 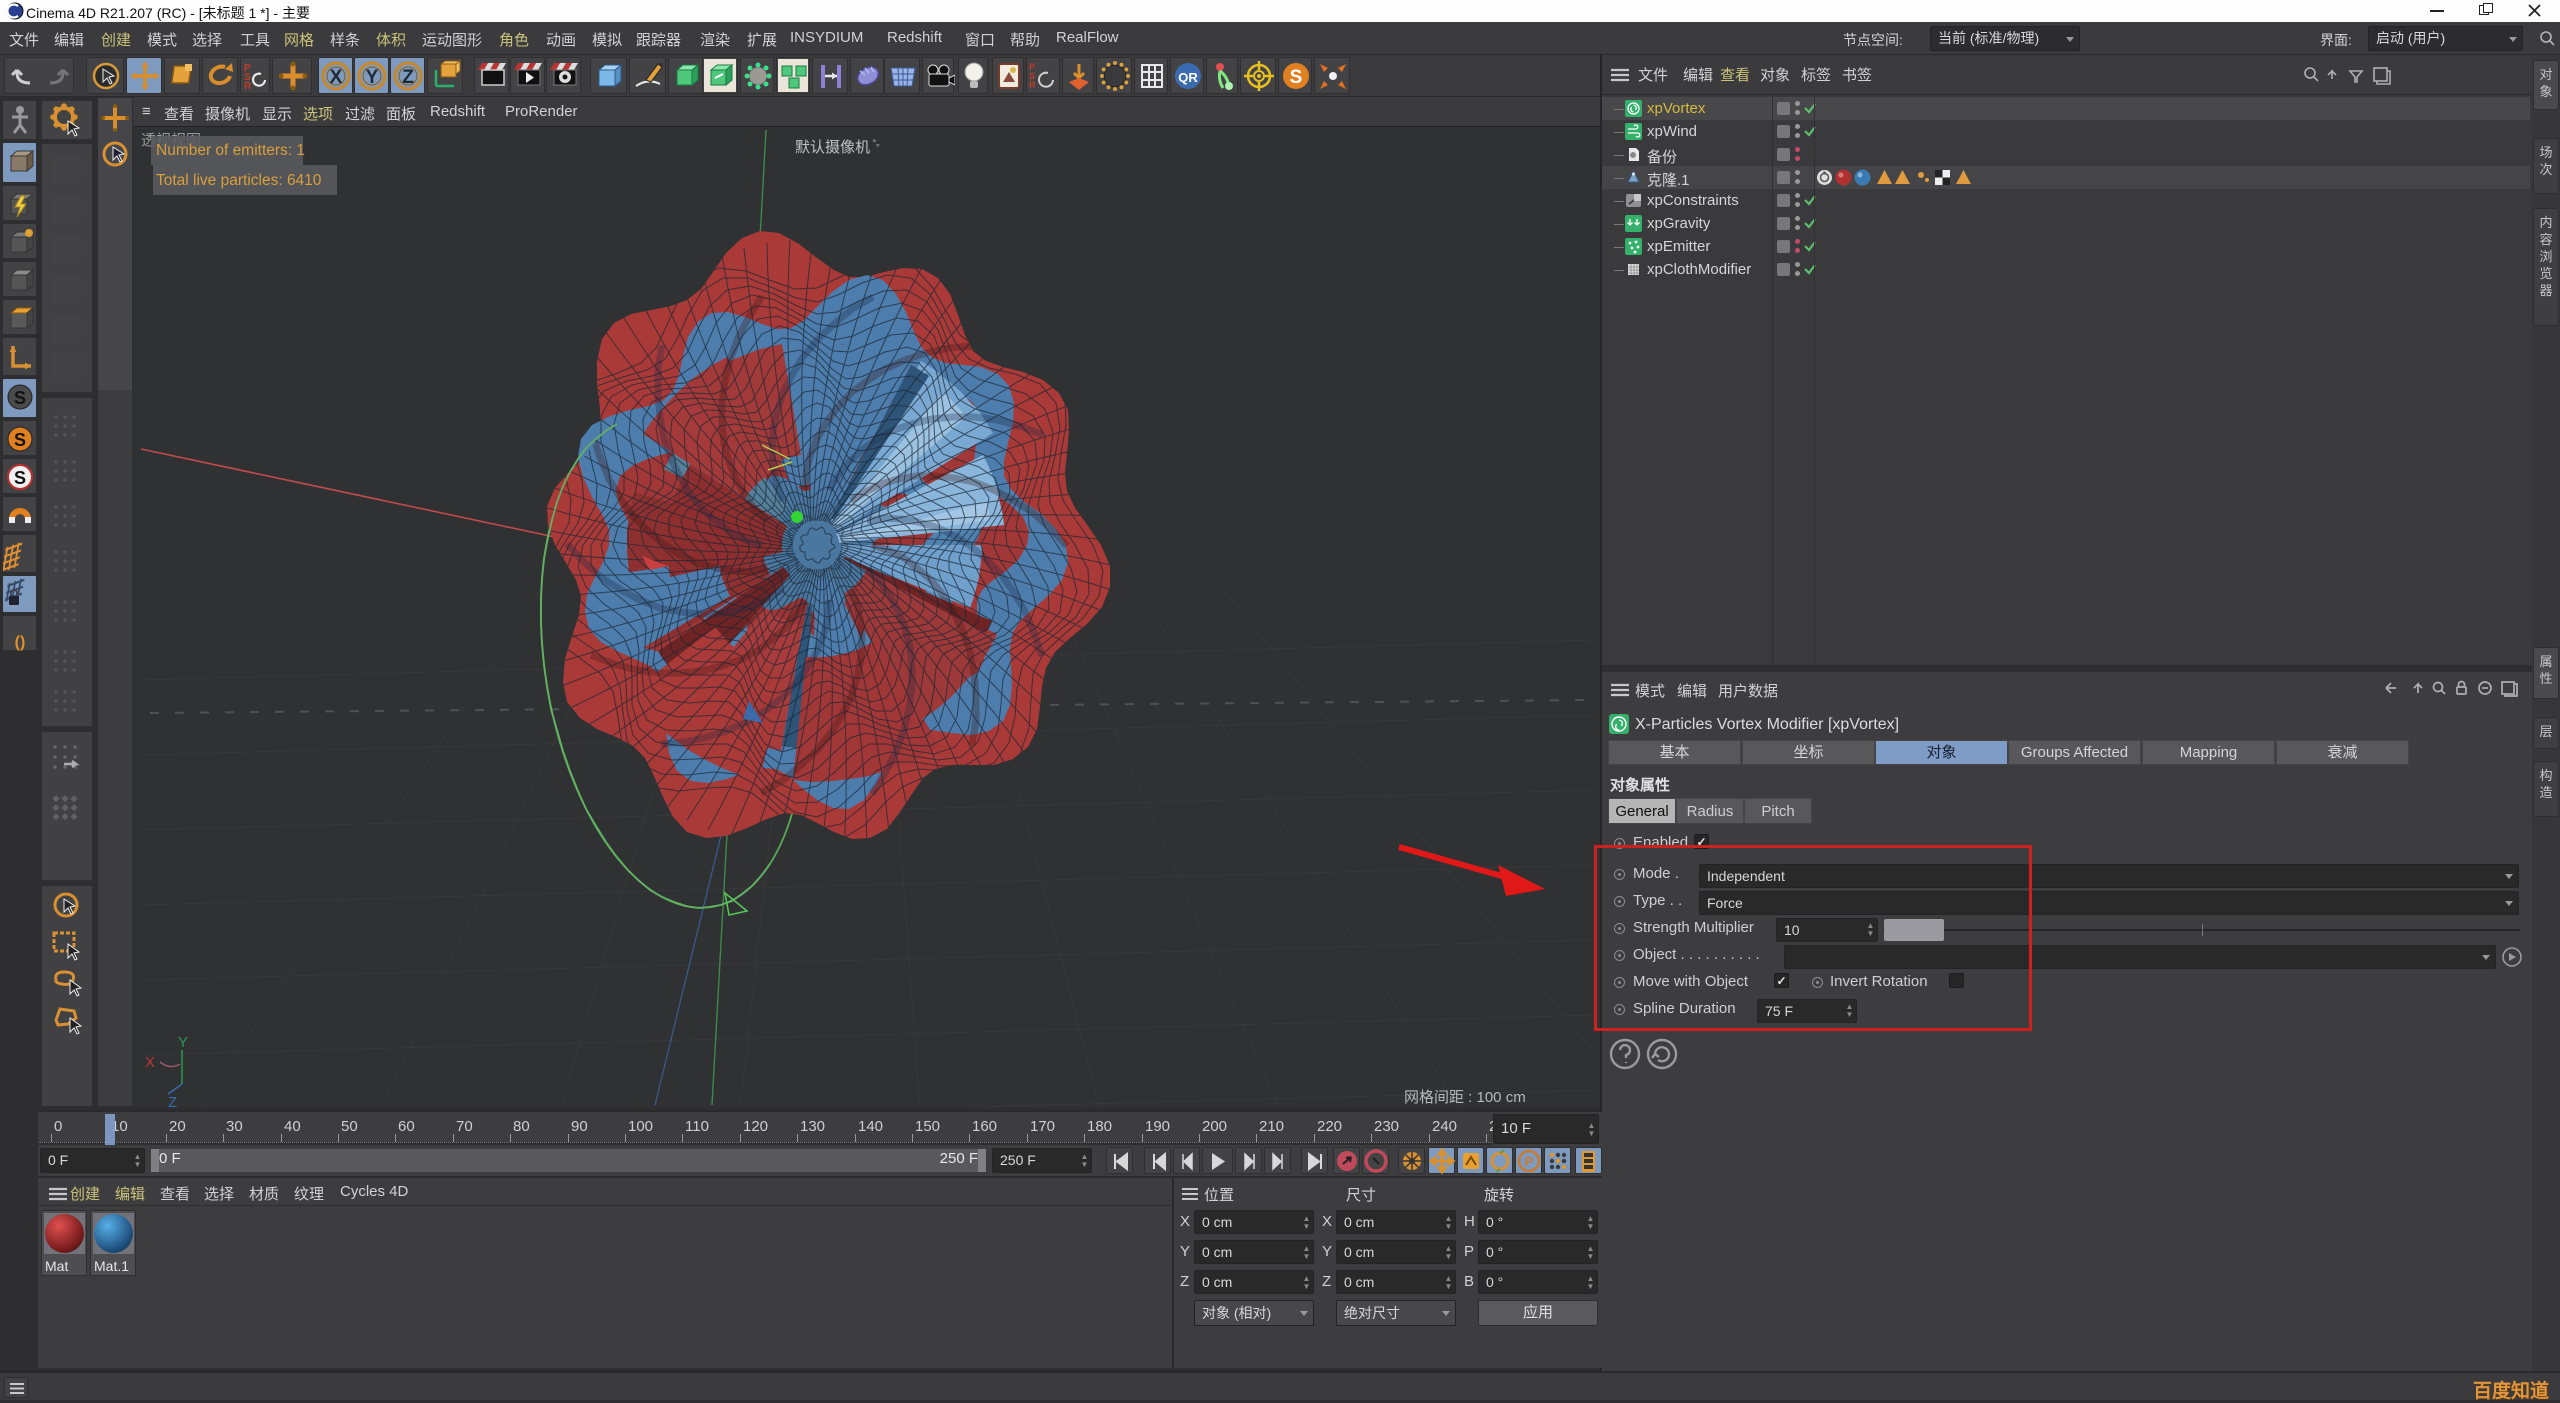 What do you see at coordinates (1529, 1161) in the screenshot?
I see `svg-text: P` at bounding box center [1529, 1161].